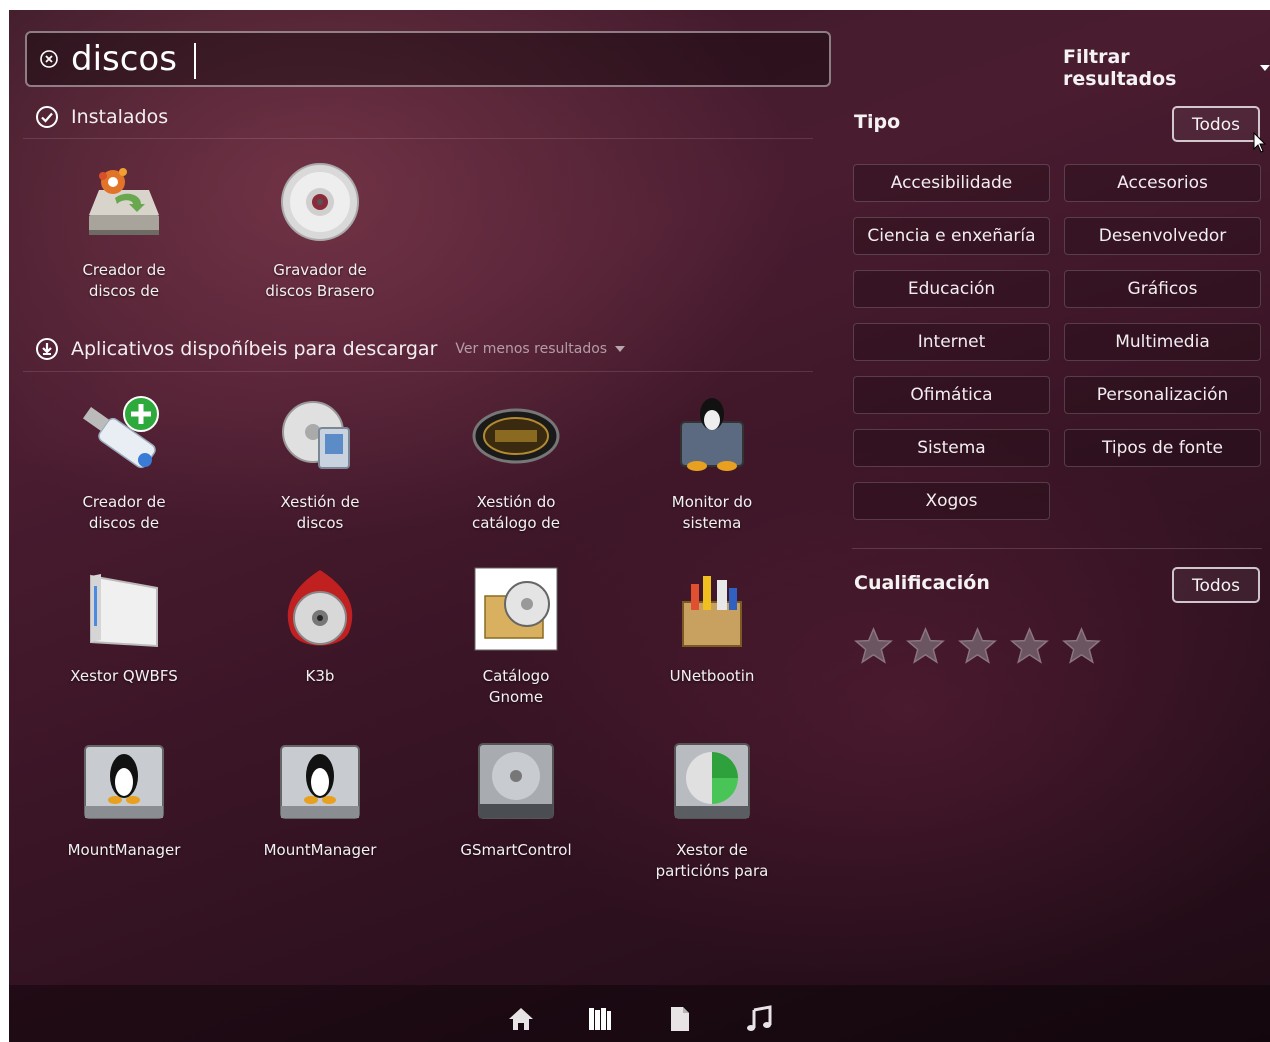 The height and width of the screenshot is (1042, 1270). I want to click on app-tile-installed-1: Creador de discos de, so click(124, 231).